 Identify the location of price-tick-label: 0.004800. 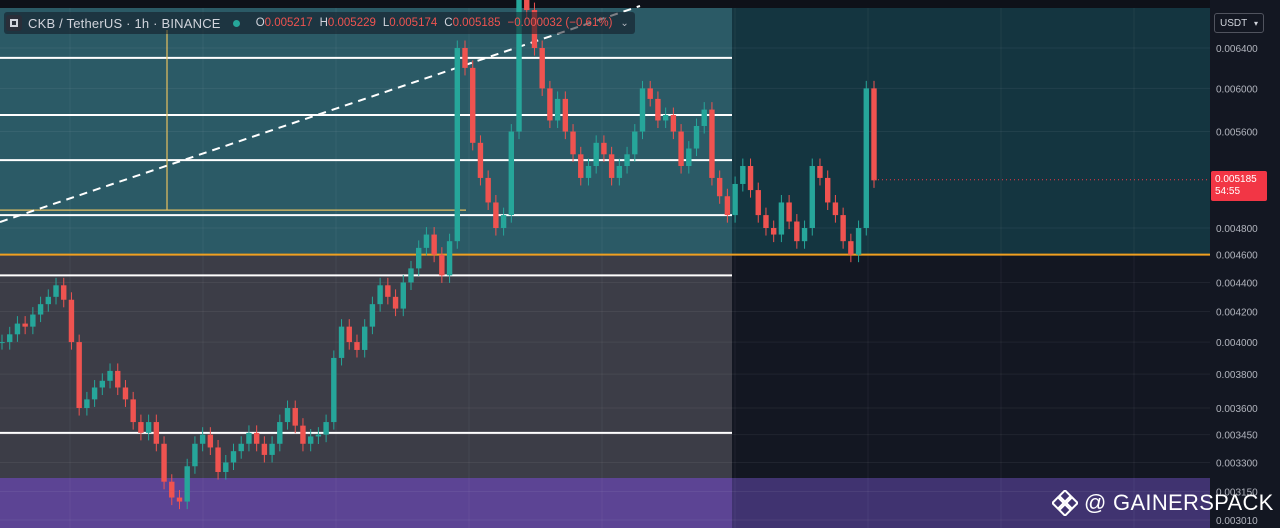
(1237, 229).